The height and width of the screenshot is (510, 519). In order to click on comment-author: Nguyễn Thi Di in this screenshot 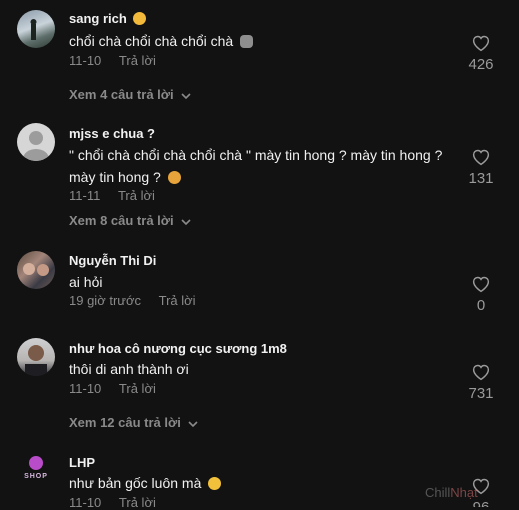, I will do `click(112, 260)`.